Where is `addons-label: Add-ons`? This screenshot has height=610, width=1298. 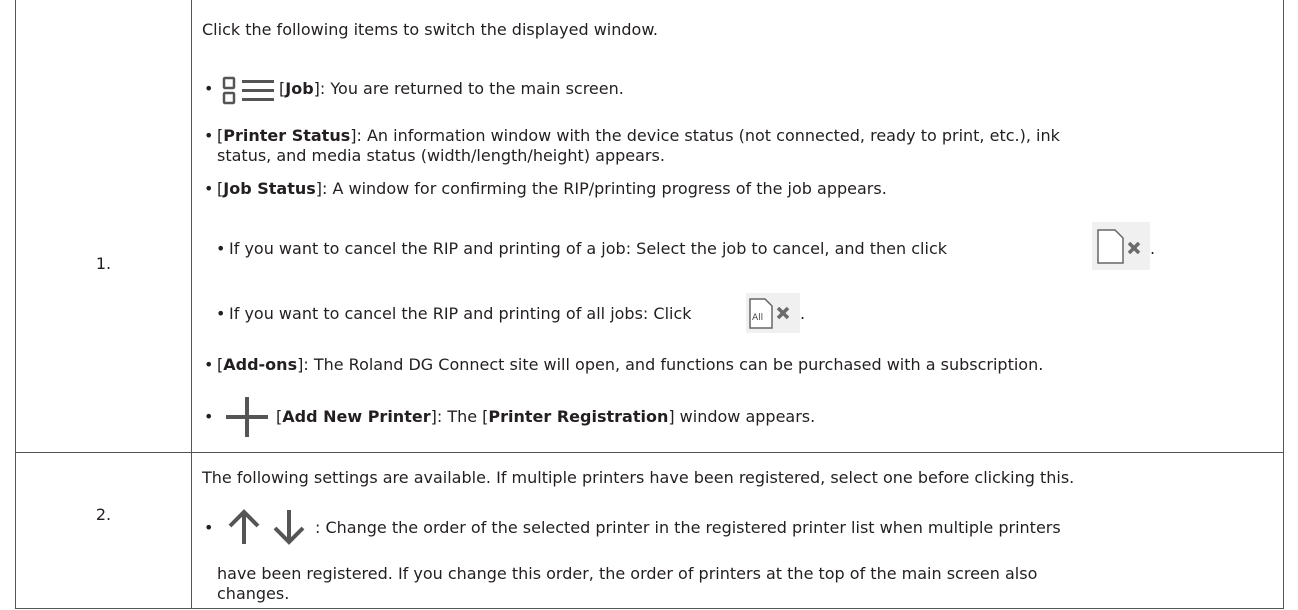
addons-label: Add-ons is located at coordinates (260, 364).